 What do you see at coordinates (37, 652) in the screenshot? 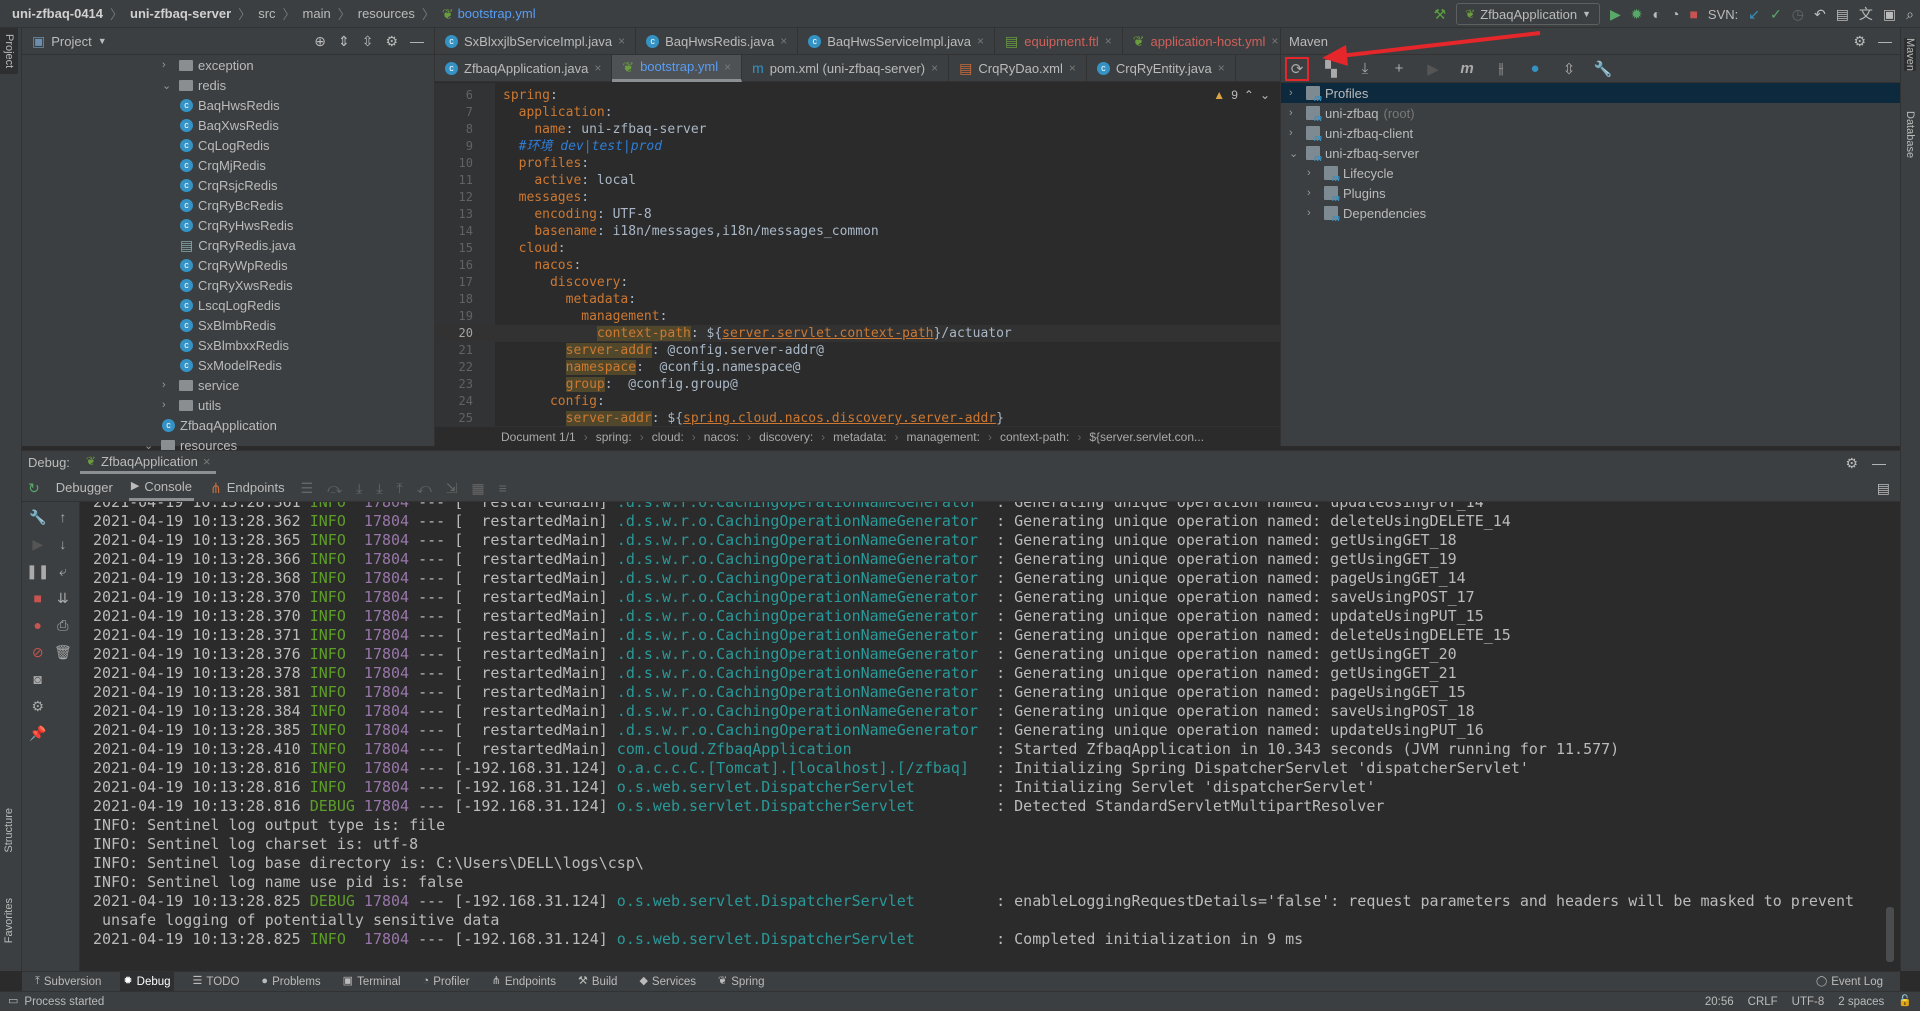
I see `mute-breakpoints-icon: ⊘` at bounding box center [37, 652].